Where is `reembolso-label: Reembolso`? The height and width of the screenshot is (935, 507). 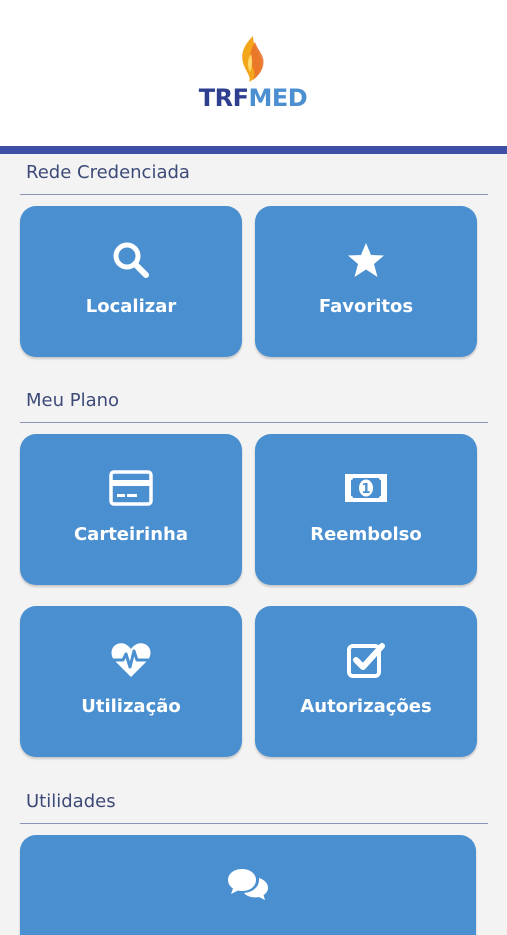 reembolso-label: Reembolso is located at coordinates (366, 534).